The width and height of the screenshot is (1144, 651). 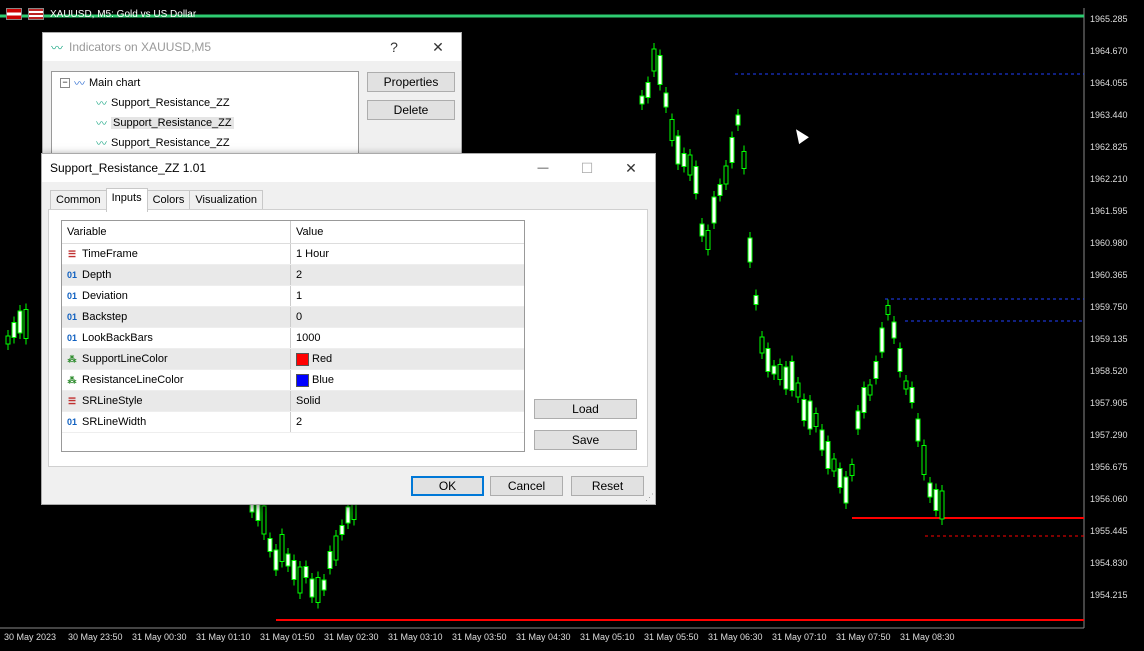 I want to click on collapse-icon: −, so click(x=65, y=83).